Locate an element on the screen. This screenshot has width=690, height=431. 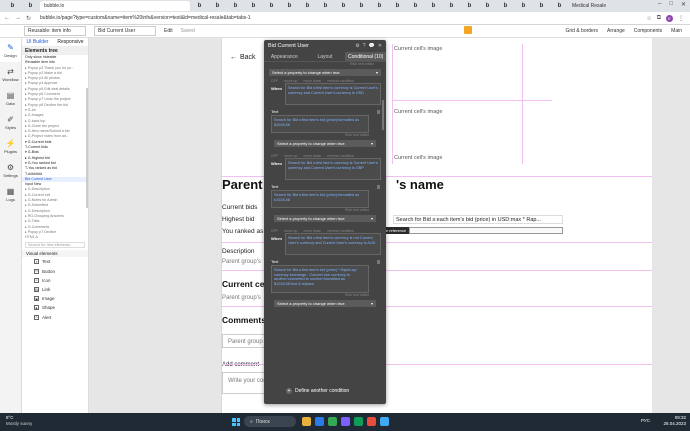
comment-icon: 💬 is located at coordinates (372, 46).